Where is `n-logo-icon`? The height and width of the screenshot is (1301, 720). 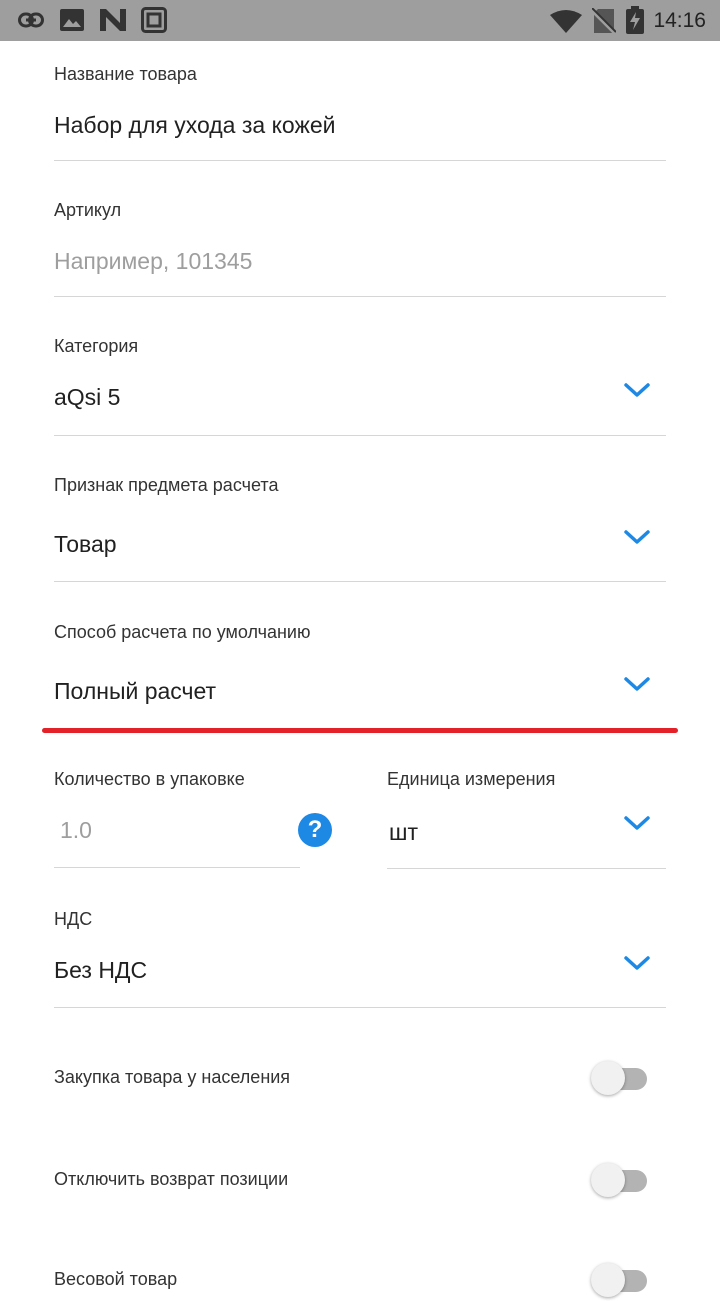 n-logo-icon is located at coordinates (113, 20).